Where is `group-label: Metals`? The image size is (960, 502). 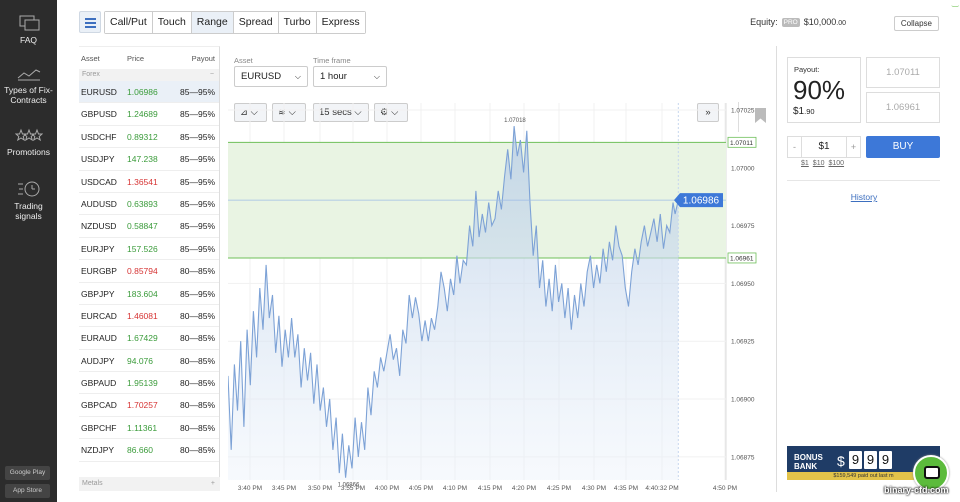
group-label: Metals is located at coordinates (92, 483).